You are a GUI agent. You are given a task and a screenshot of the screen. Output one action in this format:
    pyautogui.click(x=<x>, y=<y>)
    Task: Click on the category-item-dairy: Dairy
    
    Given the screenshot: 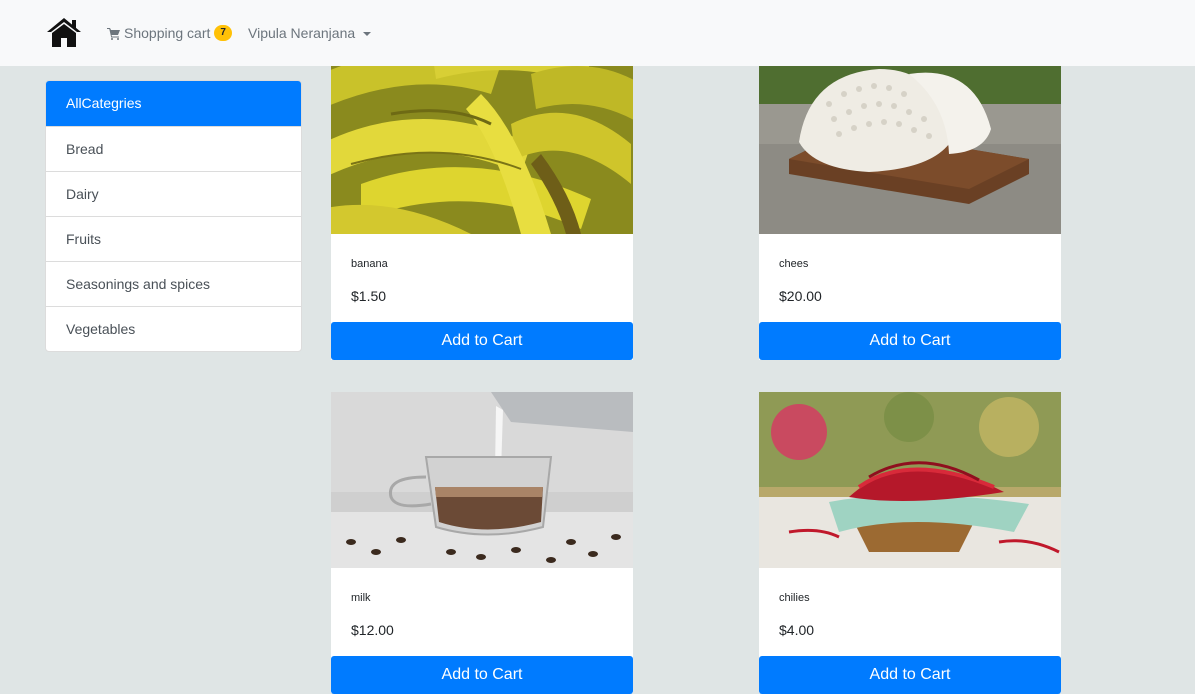 What is the action you would take?
    pyautogui.click(x=173, y=193)
    